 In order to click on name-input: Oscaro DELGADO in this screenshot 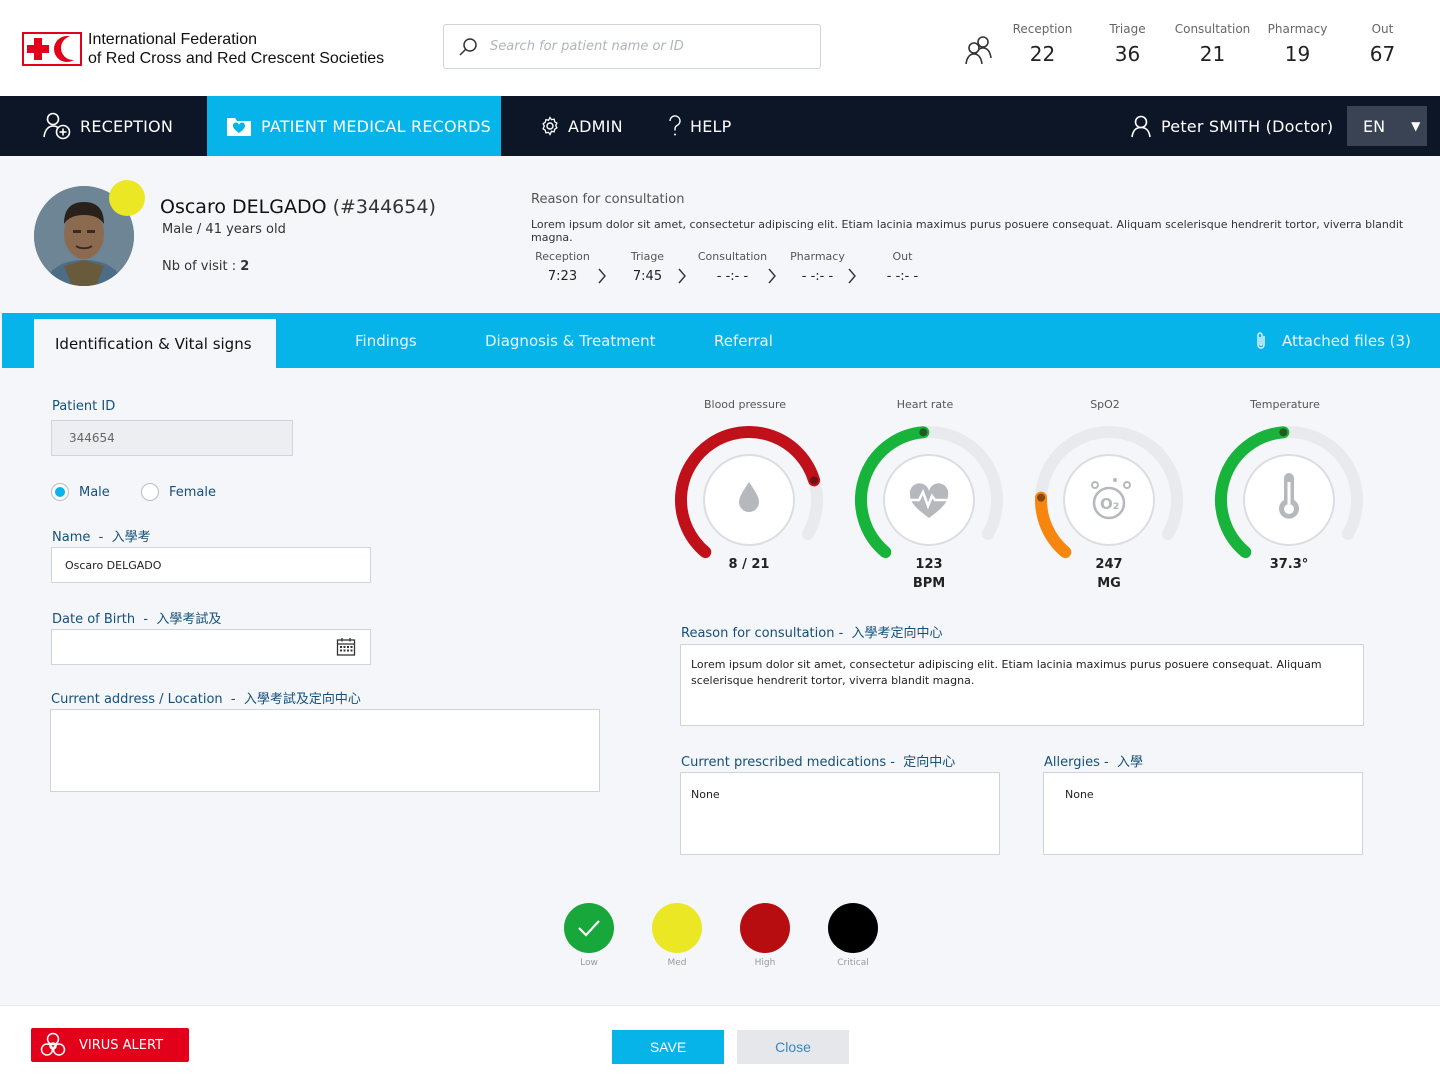, I will do `click(211, 565)`.